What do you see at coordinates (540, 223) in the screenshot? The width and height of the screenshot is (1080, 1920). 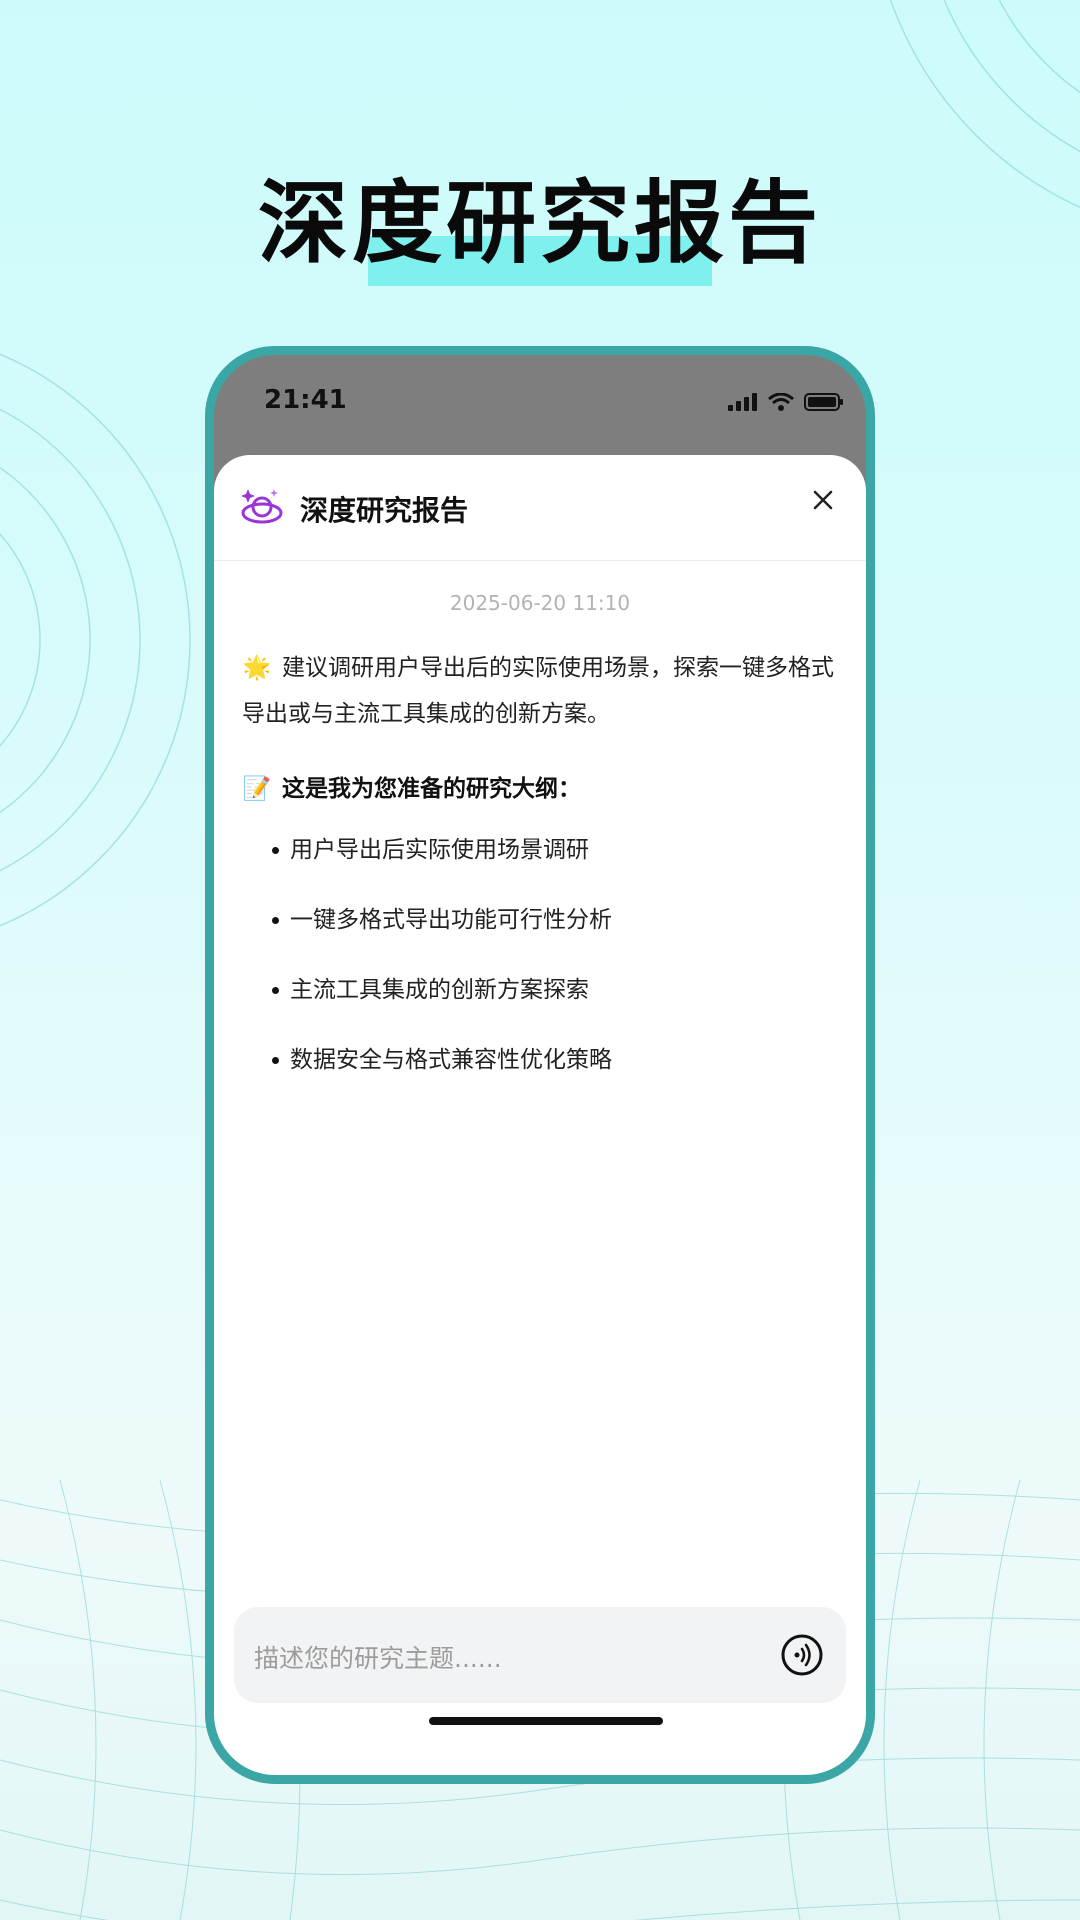 I see `page-title: 深度研究报告` at bounding box center [540, 223].